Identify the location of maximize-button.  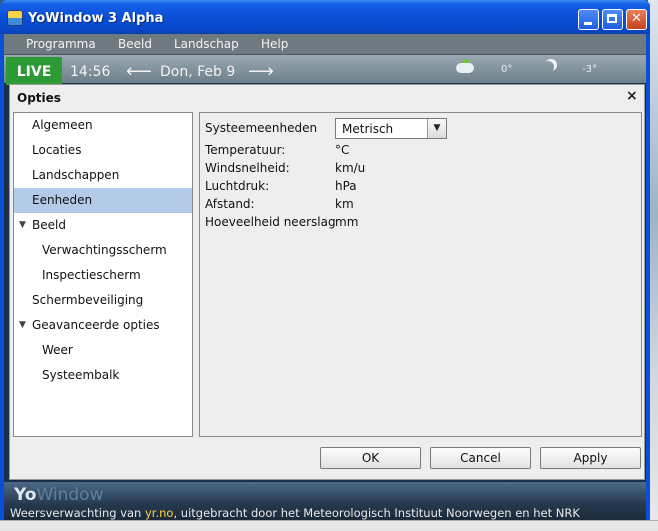
(612, 19).